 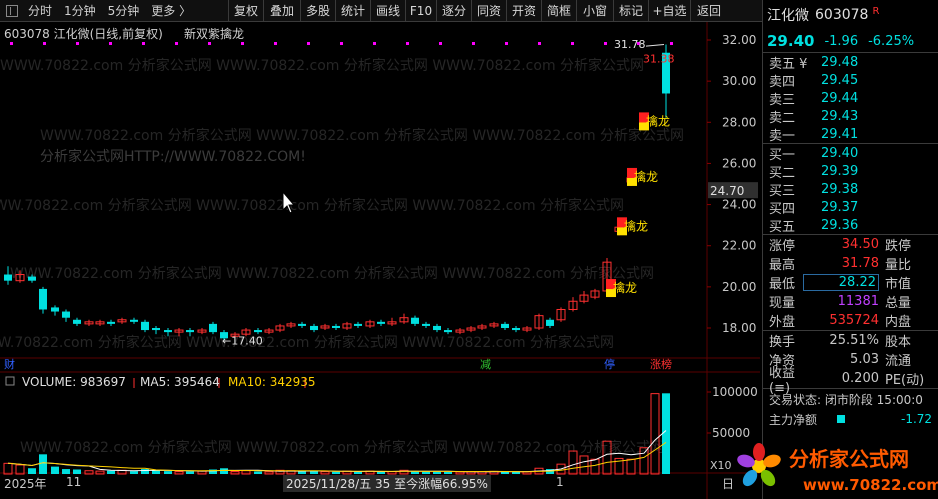 I want to click on toolbar-button-12: +自选, so click(x=669, y=11).